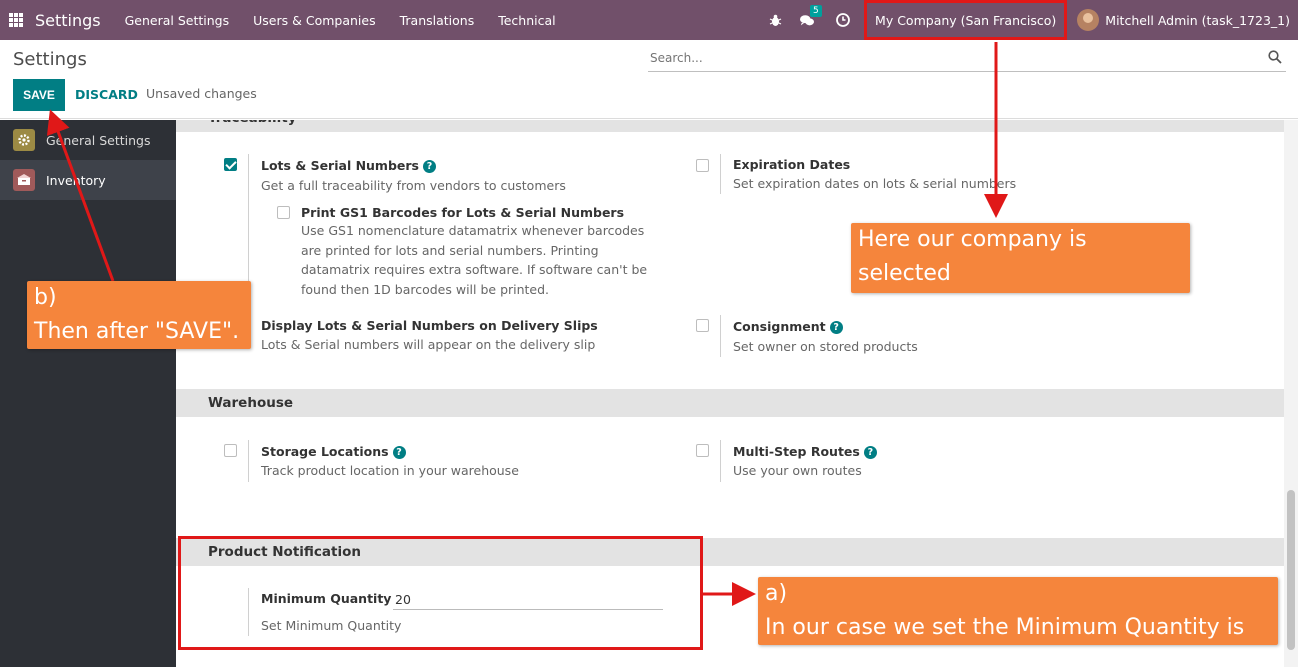 Image resolution: width=1298 pixels, height=667 pixels. Describe the element at coordinates (702, 325) in the screenshot. I see `consignment-checkbox` at that location.